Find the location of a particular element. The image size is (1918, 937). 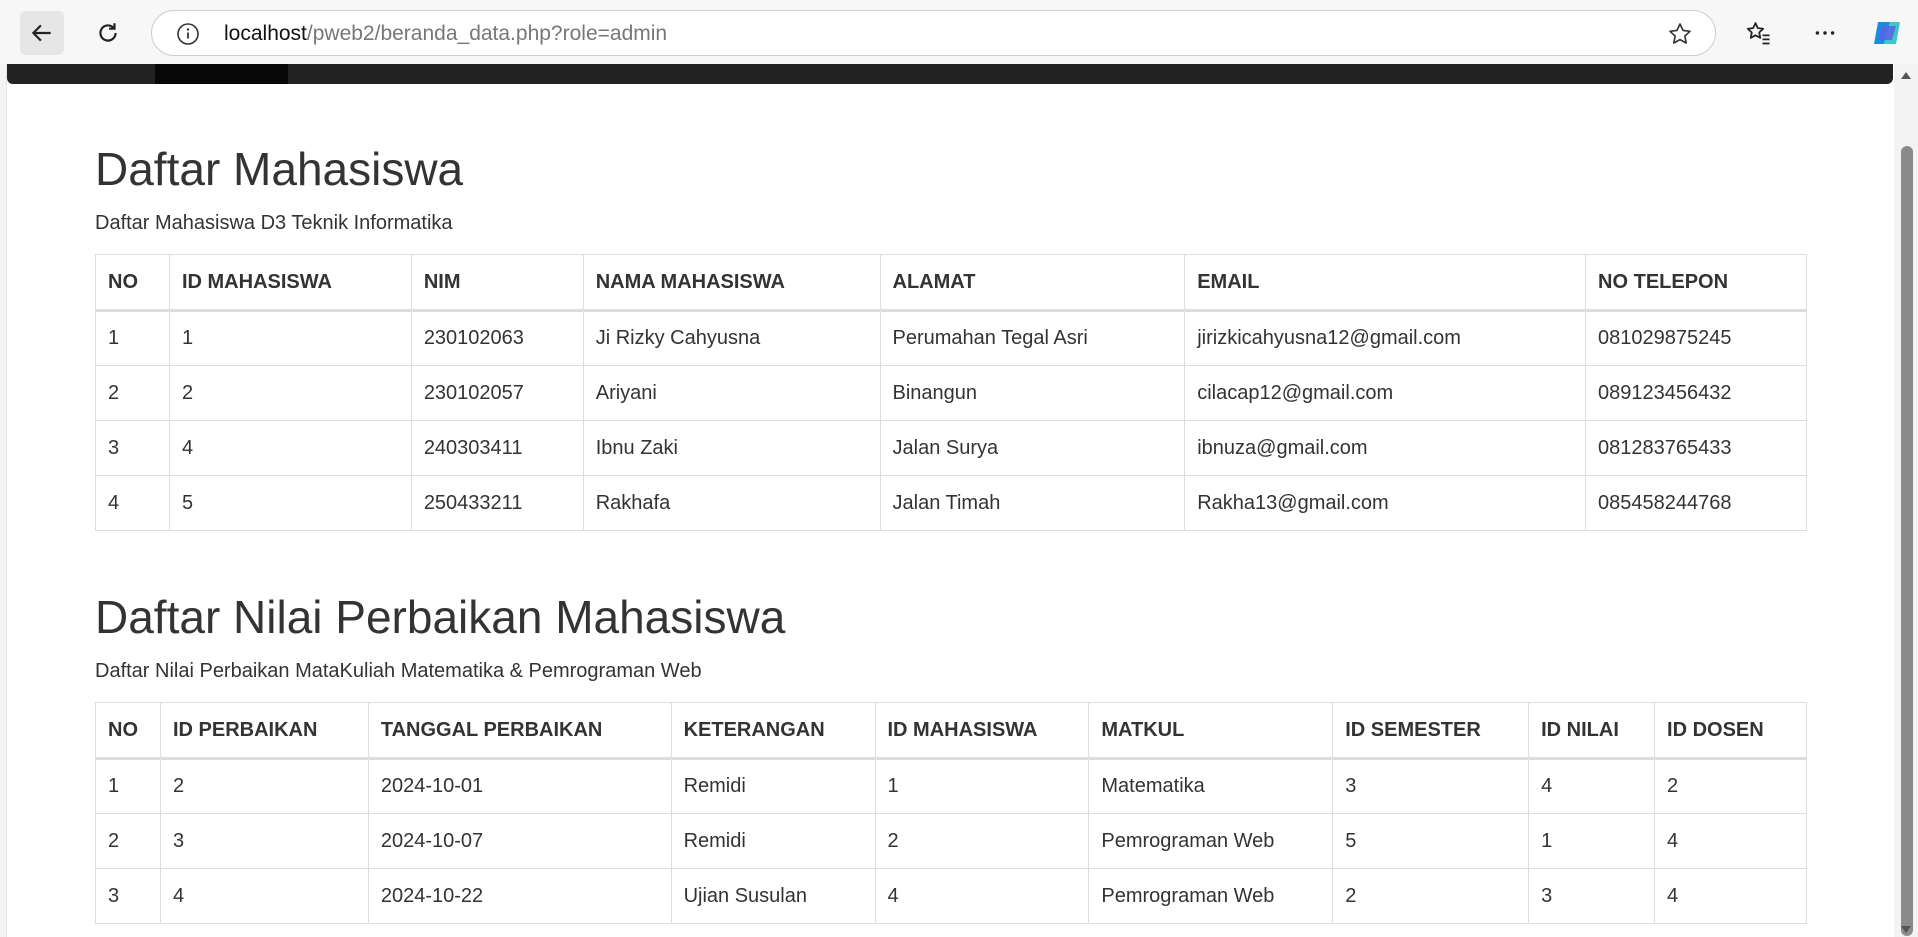

more-icon is located at coordinates (1825, 33).